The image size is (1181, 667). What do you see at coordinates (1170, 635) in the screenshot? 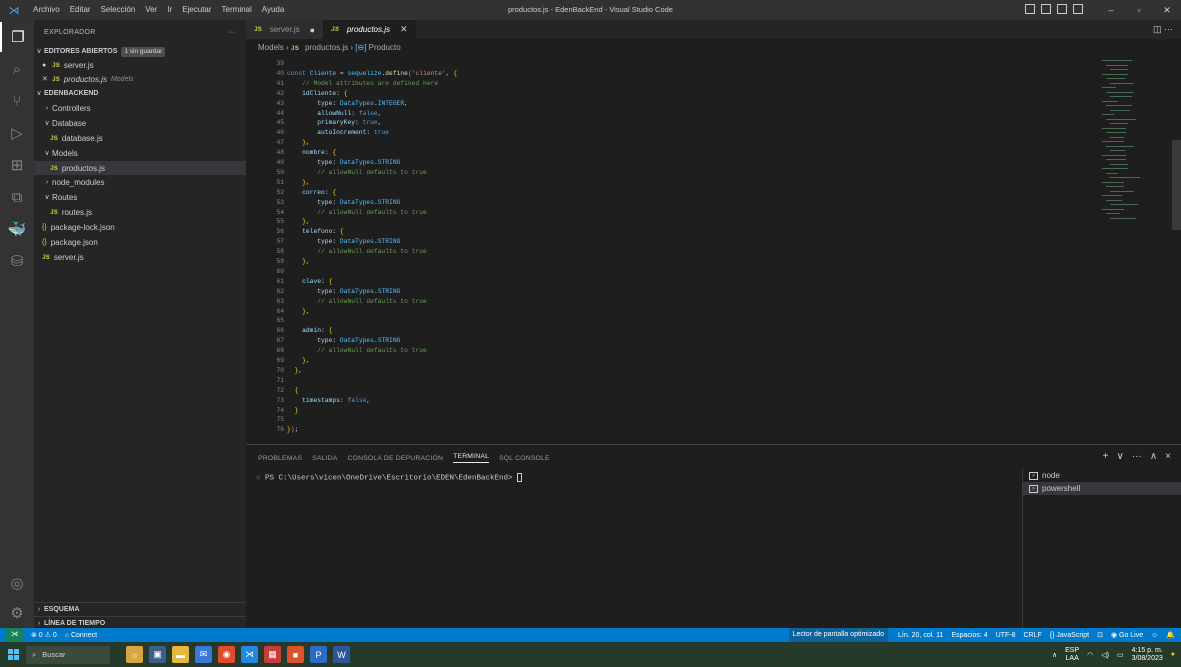
I see `notifications-bell-icon: 🔔` at bounding box center [1170, 635].